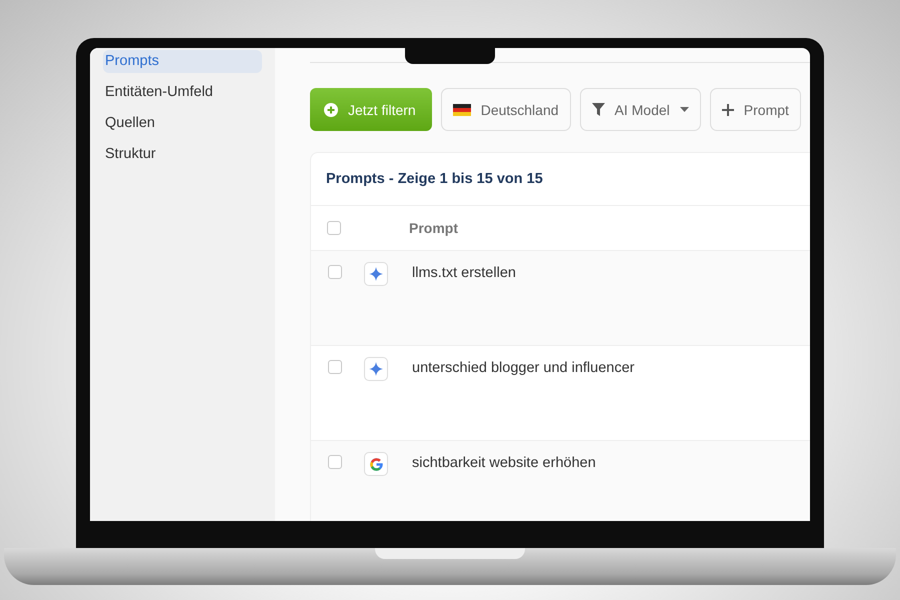 The width and height of the screenshot is (900, 600). I want to click on country-button: Deutschland, so click(505, 109).